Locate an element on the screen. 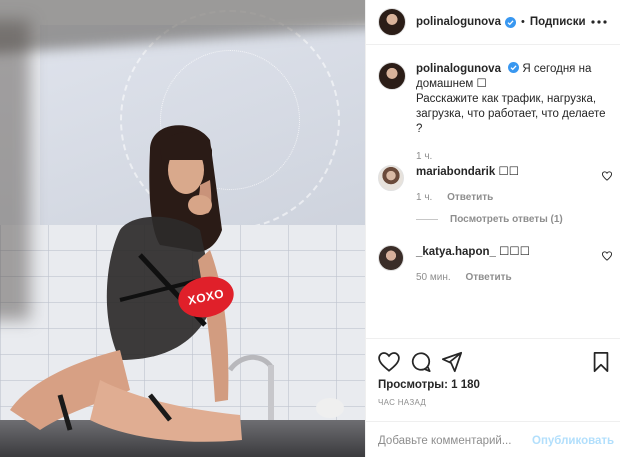 Image resolution: width=620 pixels, height=459 pixels. view-replies-label: Посмотреть ответы (1) is located at coordinates (506, 219).